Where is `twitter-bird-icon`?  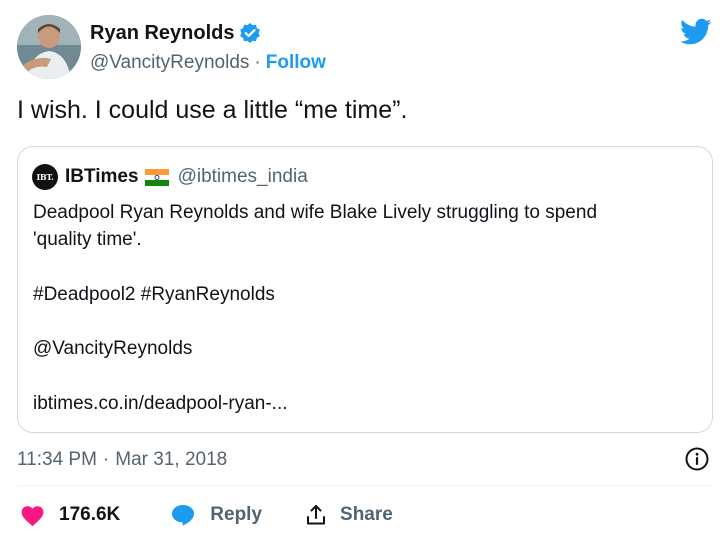
twitter-bird-icon is located at coordinates (696, 32).